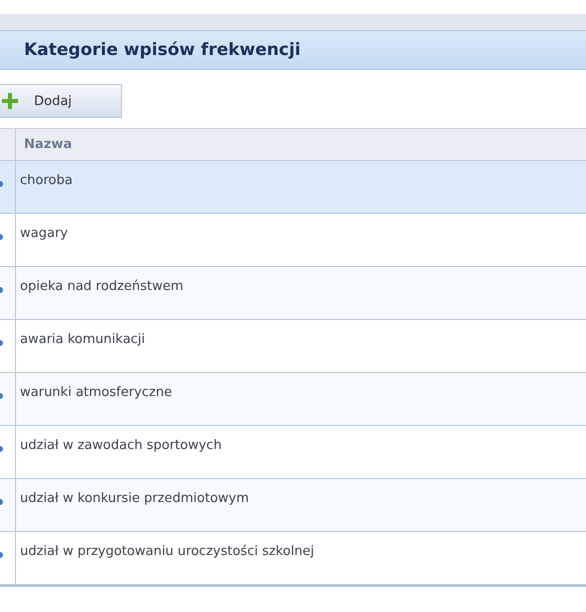 This screenshot has width=586, height=612. Describe the element at coordinates (44, 234) in the screenshot. I see `table-cell-text: wagary` at that location.